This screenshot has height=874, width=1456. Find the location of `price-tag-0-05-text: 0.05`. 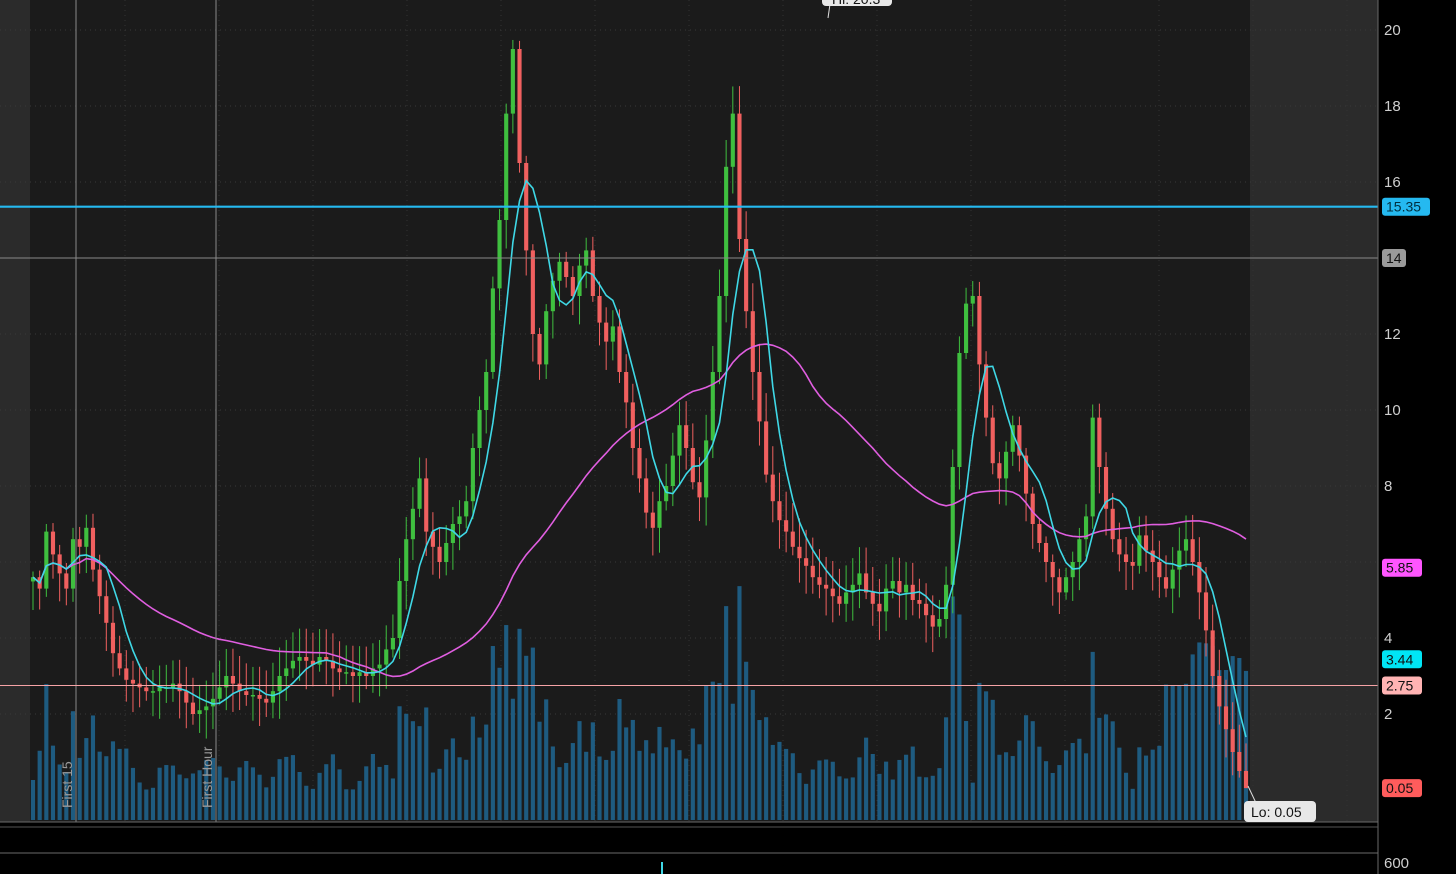

price-tag-0-05-text: 0.05 is located at coordinates (1399, 788).